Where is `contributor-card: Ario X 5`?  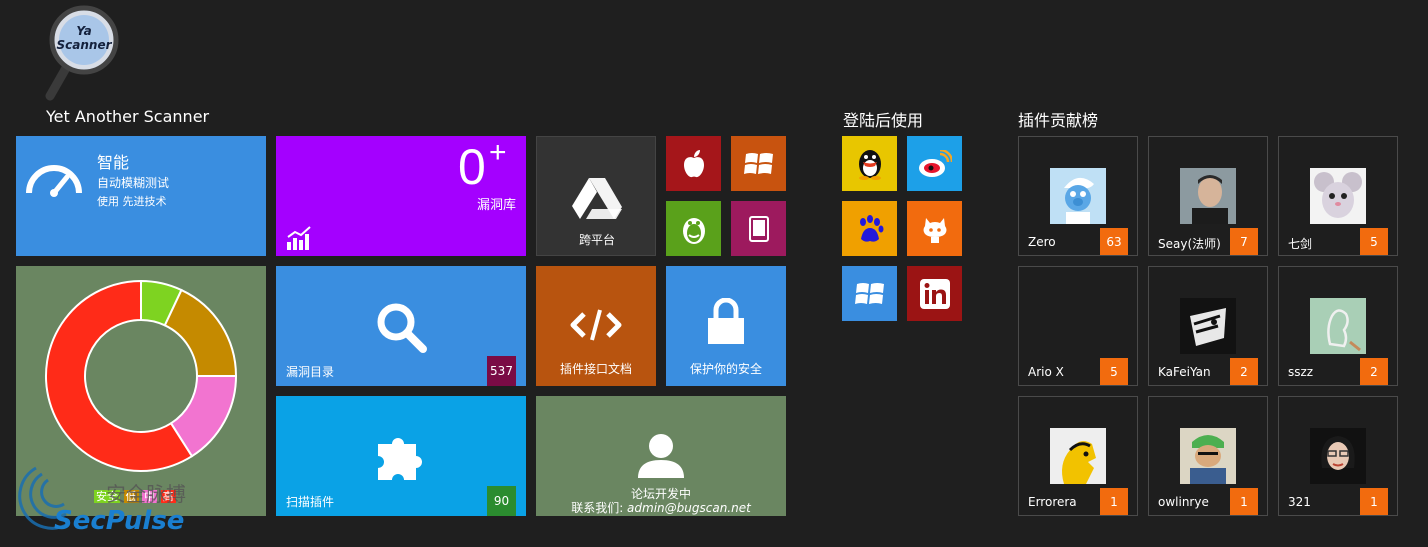 contributor-card: Ario X 5 is located at coordinates (1078, 326).